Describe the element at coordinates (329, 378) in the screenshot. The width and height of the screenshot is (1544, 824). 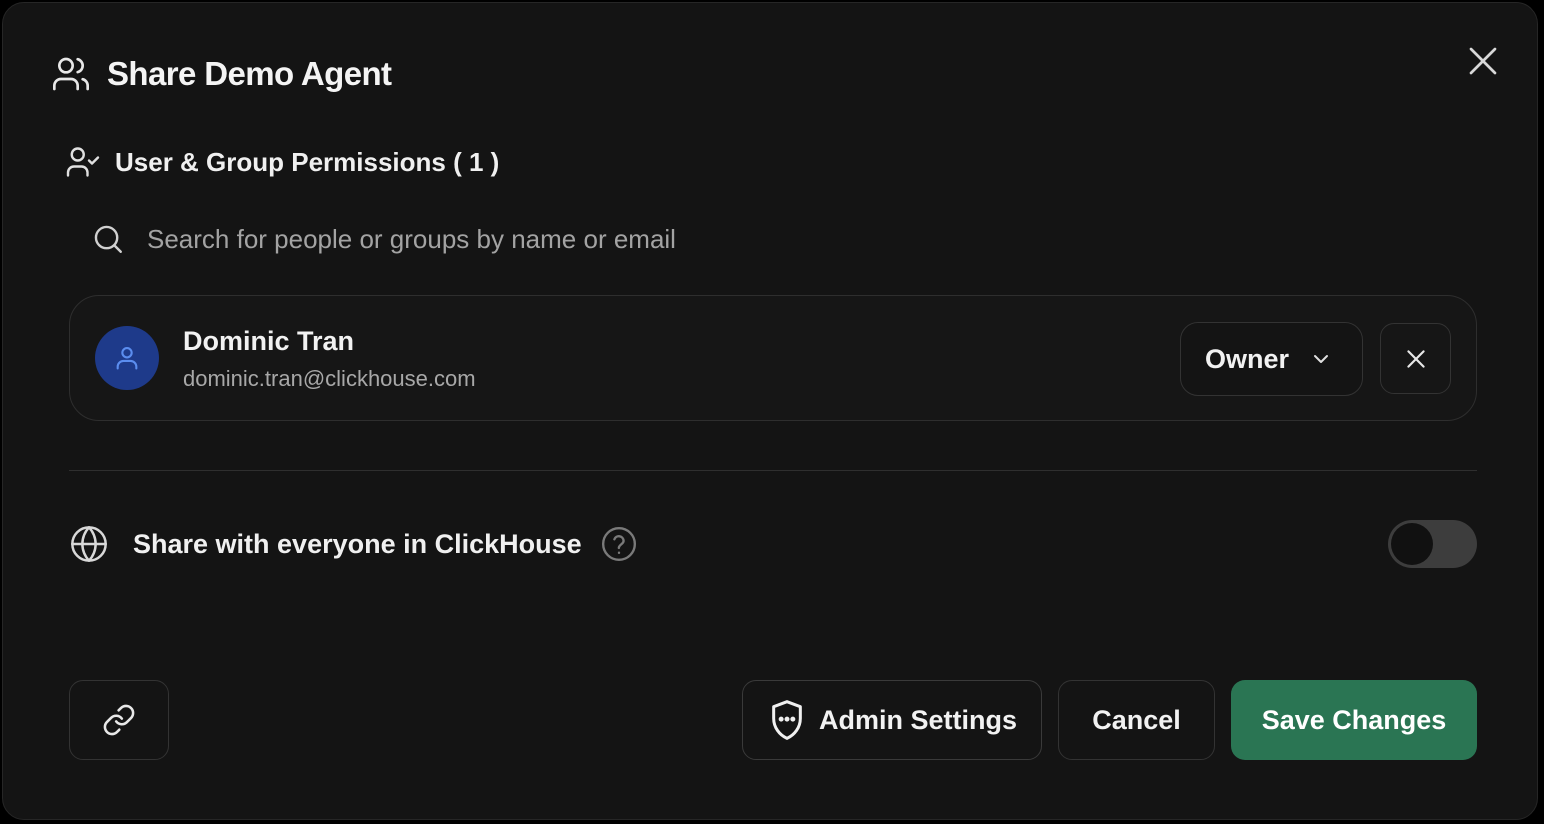
I see `user-email: dominic.tran@clickhouse.com` at that location.